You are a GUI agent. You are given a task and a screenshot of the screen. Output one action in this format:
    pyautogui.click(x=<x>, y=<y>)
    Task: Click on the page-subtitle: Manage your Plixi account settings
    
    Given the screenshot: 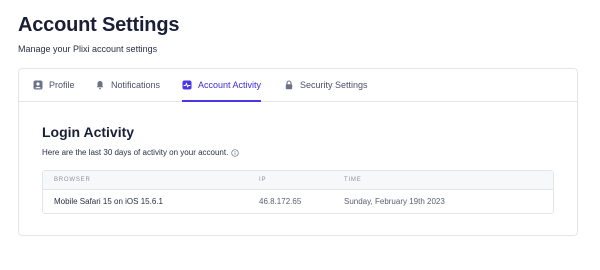 What is the action you would take?
    pyautogui.click(x=88, y=49)
    